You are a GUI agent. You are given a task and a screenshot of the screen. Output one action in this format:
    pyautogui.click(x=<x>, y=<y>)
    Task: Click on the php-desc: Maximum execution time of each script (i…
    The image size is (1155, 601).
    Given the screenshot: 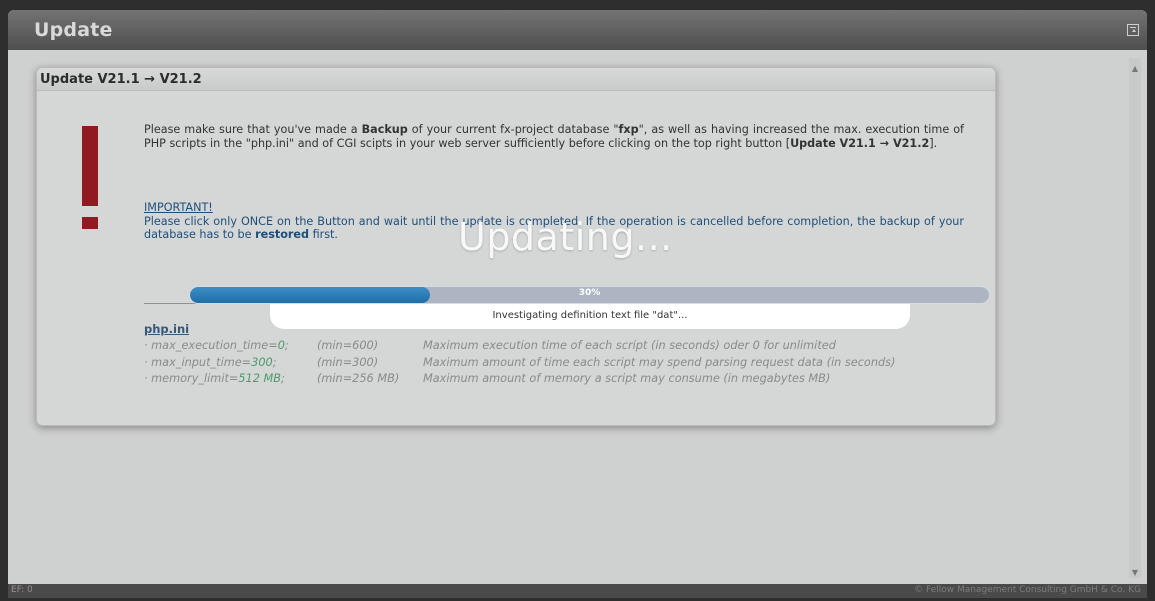 What is the action you would take?
    pyautogui.click(x=629, y=345)
    